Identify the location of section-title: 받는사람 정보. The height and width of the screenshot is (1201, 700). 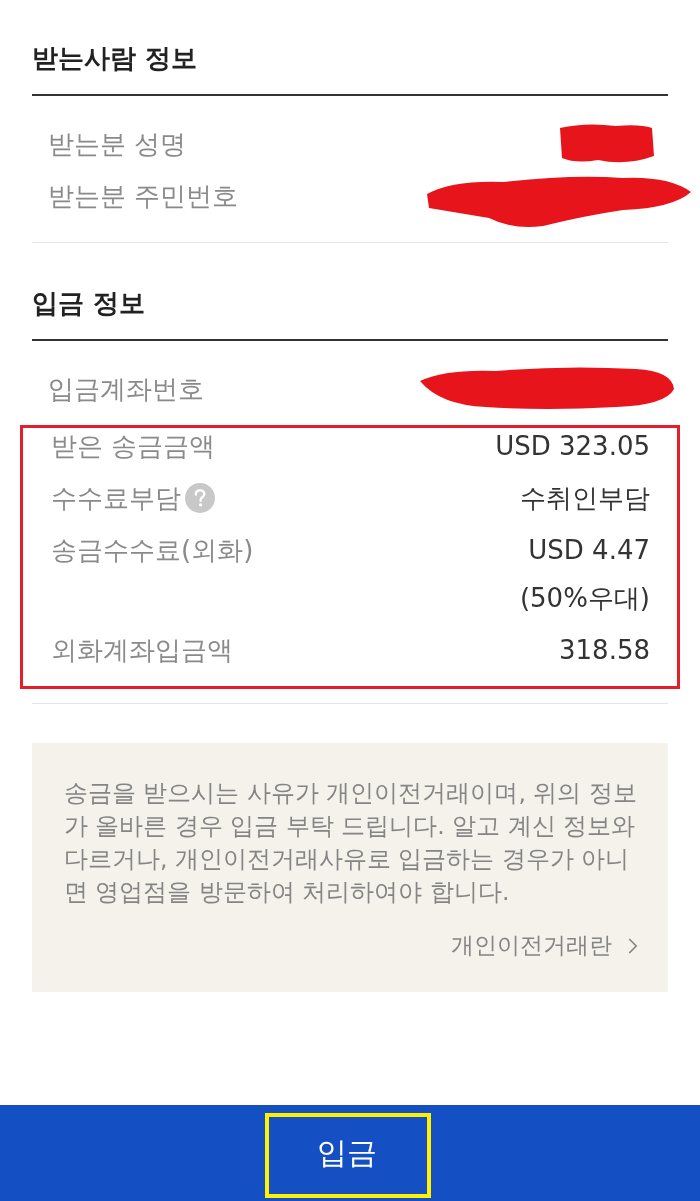
(350, 68).